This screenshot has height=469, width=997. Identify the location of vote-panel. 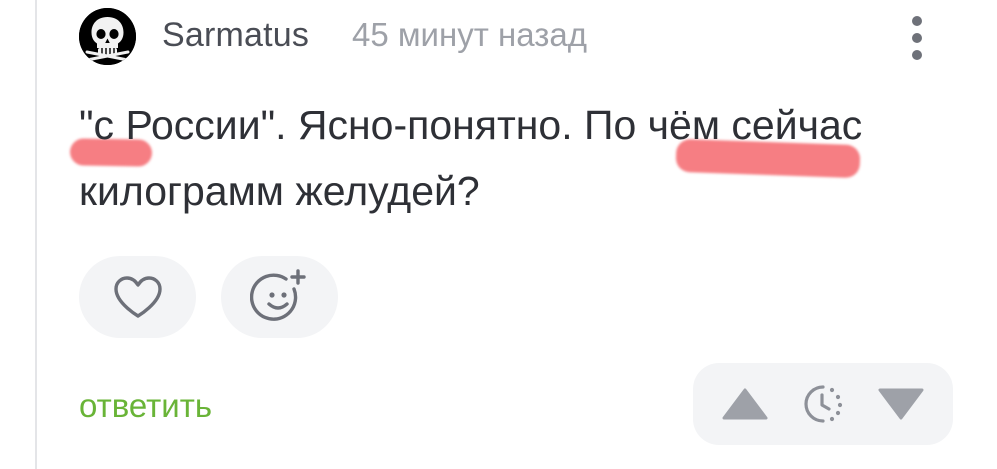
(823, 404).